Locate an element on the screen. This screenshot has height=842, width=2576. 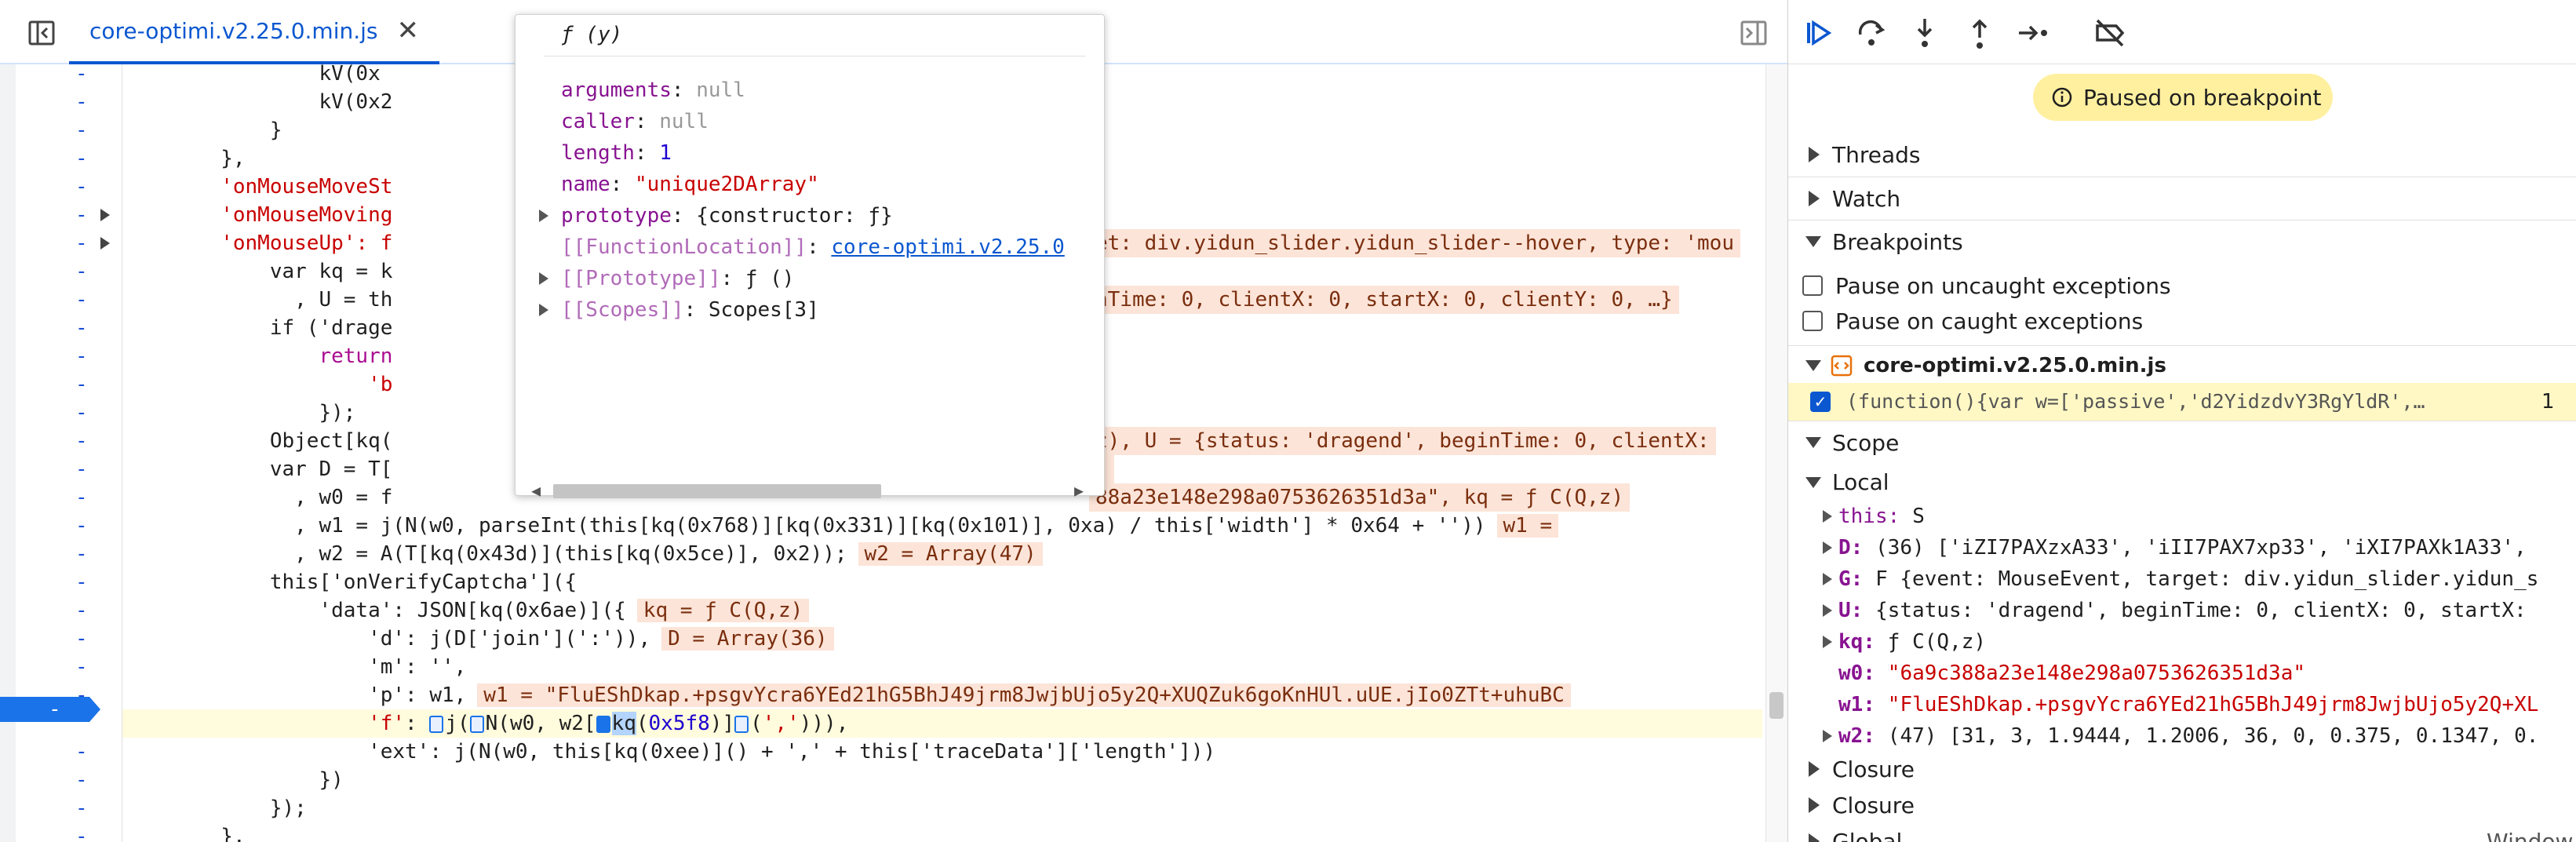
breakpoint-marker-dash: - is located at coordinates (55, 709).